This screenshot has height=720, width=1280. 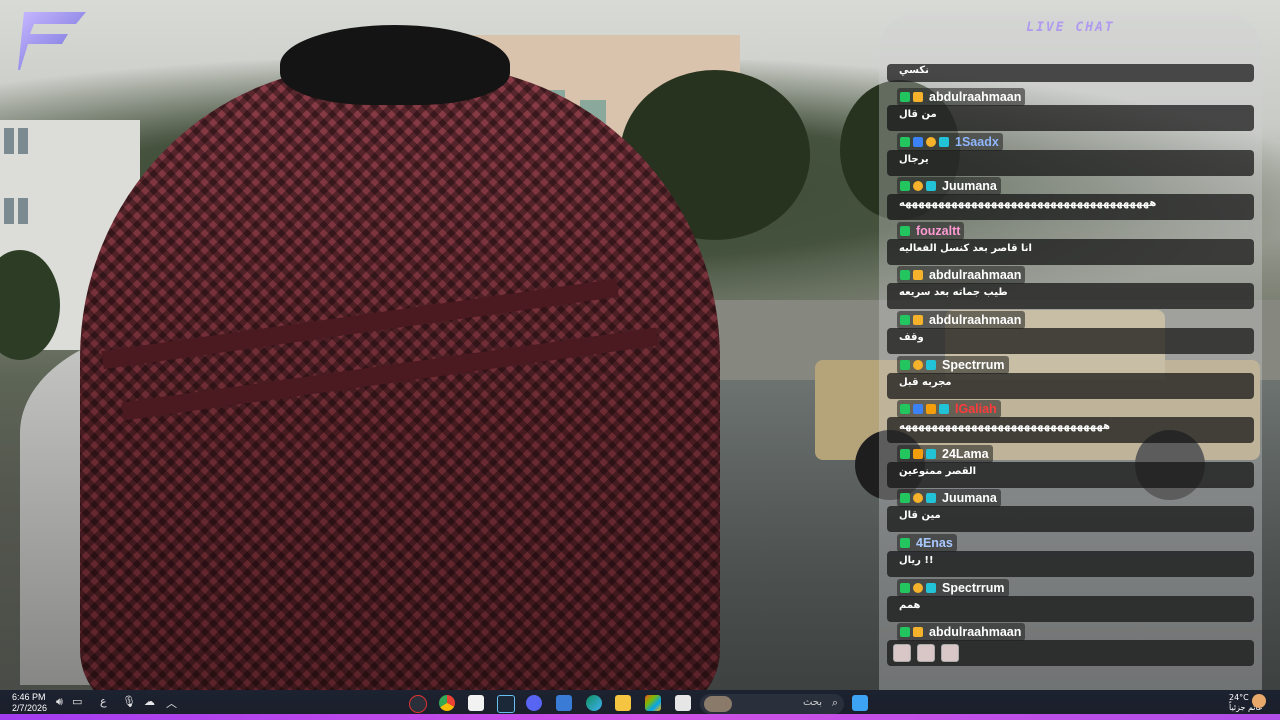 I want to click on clock-time: 6:46 PM, so click(x=29, y=697).